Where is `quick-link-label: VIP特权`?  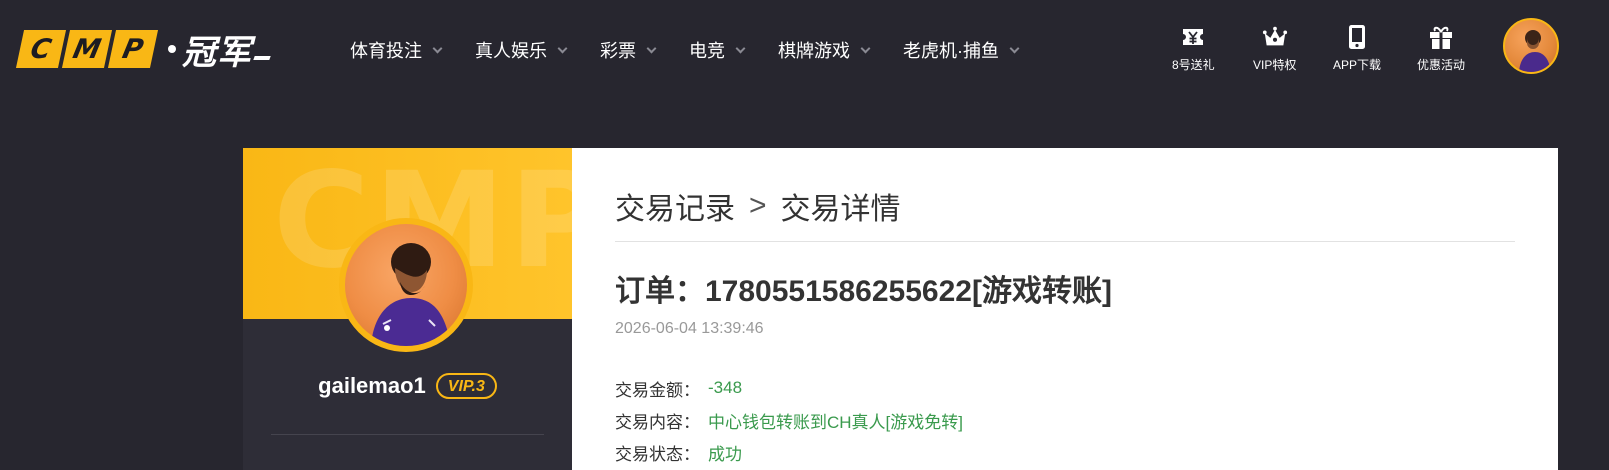 quick-link-label: VIP特权 is located at coordinates (1275, 65).